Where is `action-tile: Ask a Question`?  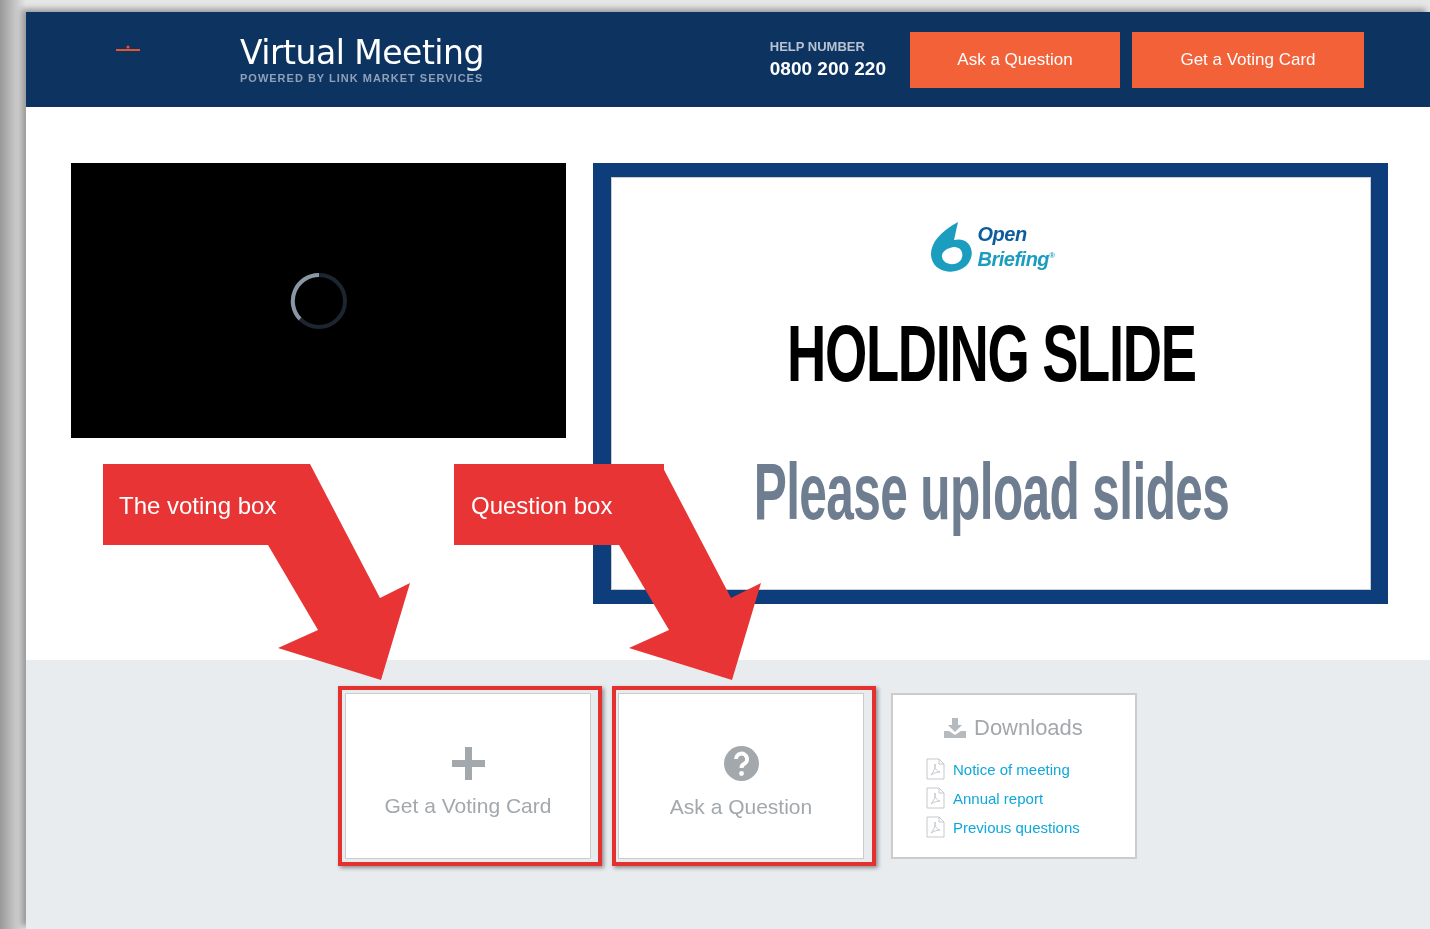 action-tile: Ask a Question is located at coordinates (741, 776).